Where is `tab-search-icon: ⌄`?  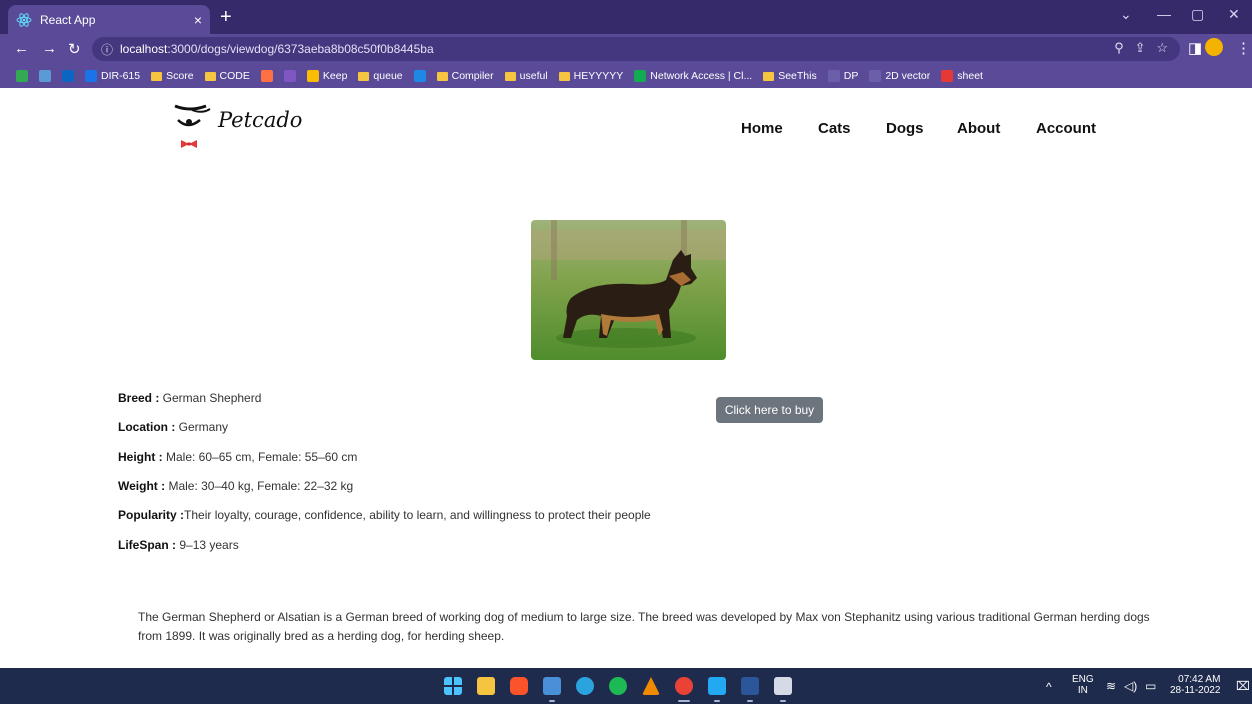
tab-search-icon: ⌄ is located at coordinates (1126, 14).